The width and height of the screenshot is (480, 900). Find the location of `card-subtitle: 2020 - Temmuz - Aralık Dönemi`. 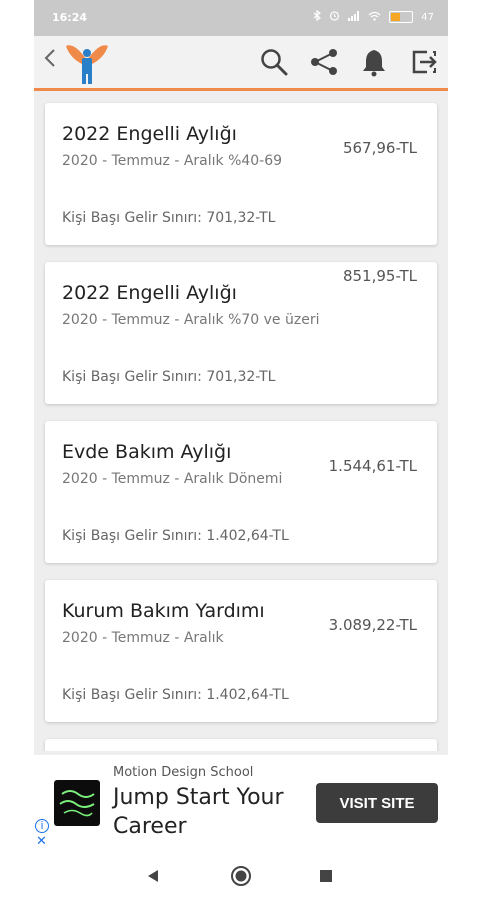

card-subtitle: 2020 - Temmuz - Aralık Dönemi is located at coordinates (172, 479).